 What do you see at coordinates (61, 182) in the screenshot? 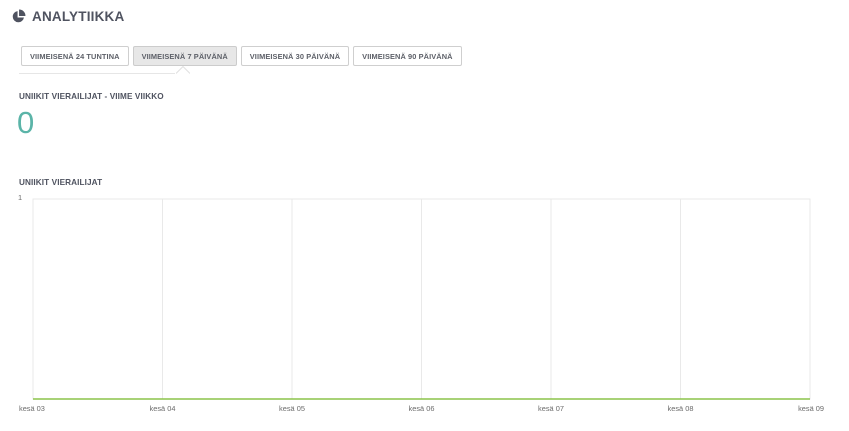
I see `chart-title: UNIIKIT VIERAILIJAT` at bounding box center [61, 182].